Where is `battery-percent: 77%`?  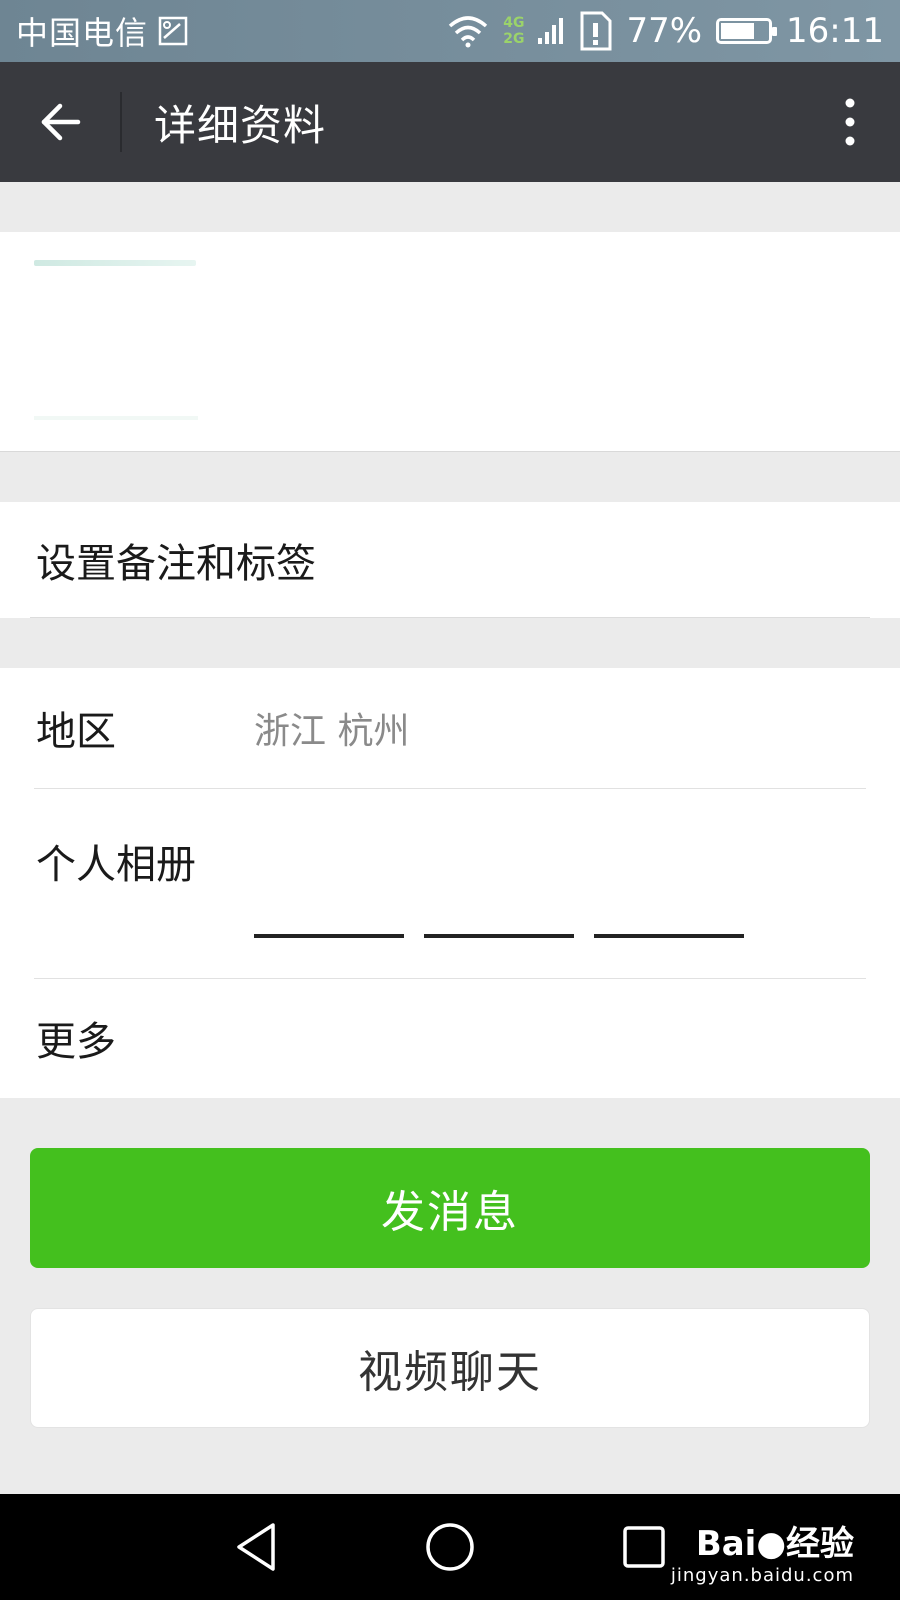
battery-percent: 77% is located at coordinates (664, 31).